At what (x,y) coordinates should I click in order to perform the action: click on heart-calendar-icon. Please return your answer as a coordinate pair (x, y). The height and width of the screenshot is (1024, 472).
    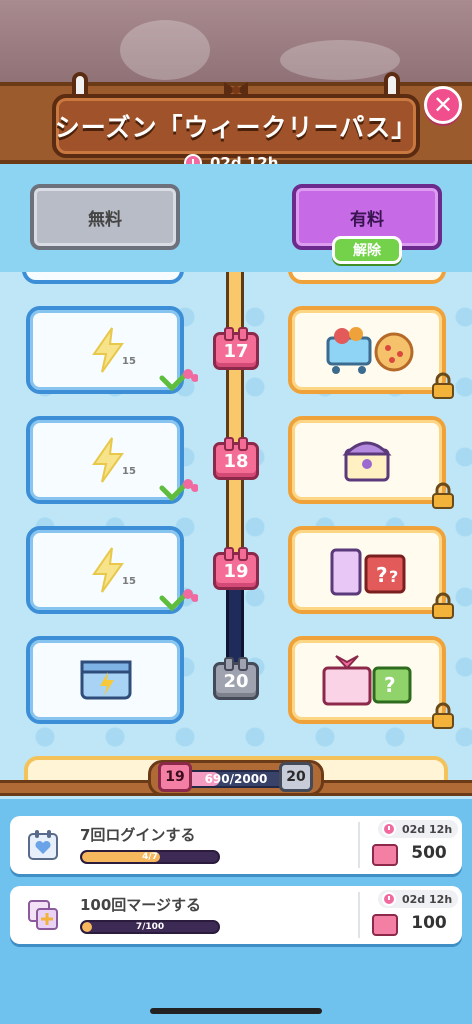
    Looking at the image, I should click on (43, 845).